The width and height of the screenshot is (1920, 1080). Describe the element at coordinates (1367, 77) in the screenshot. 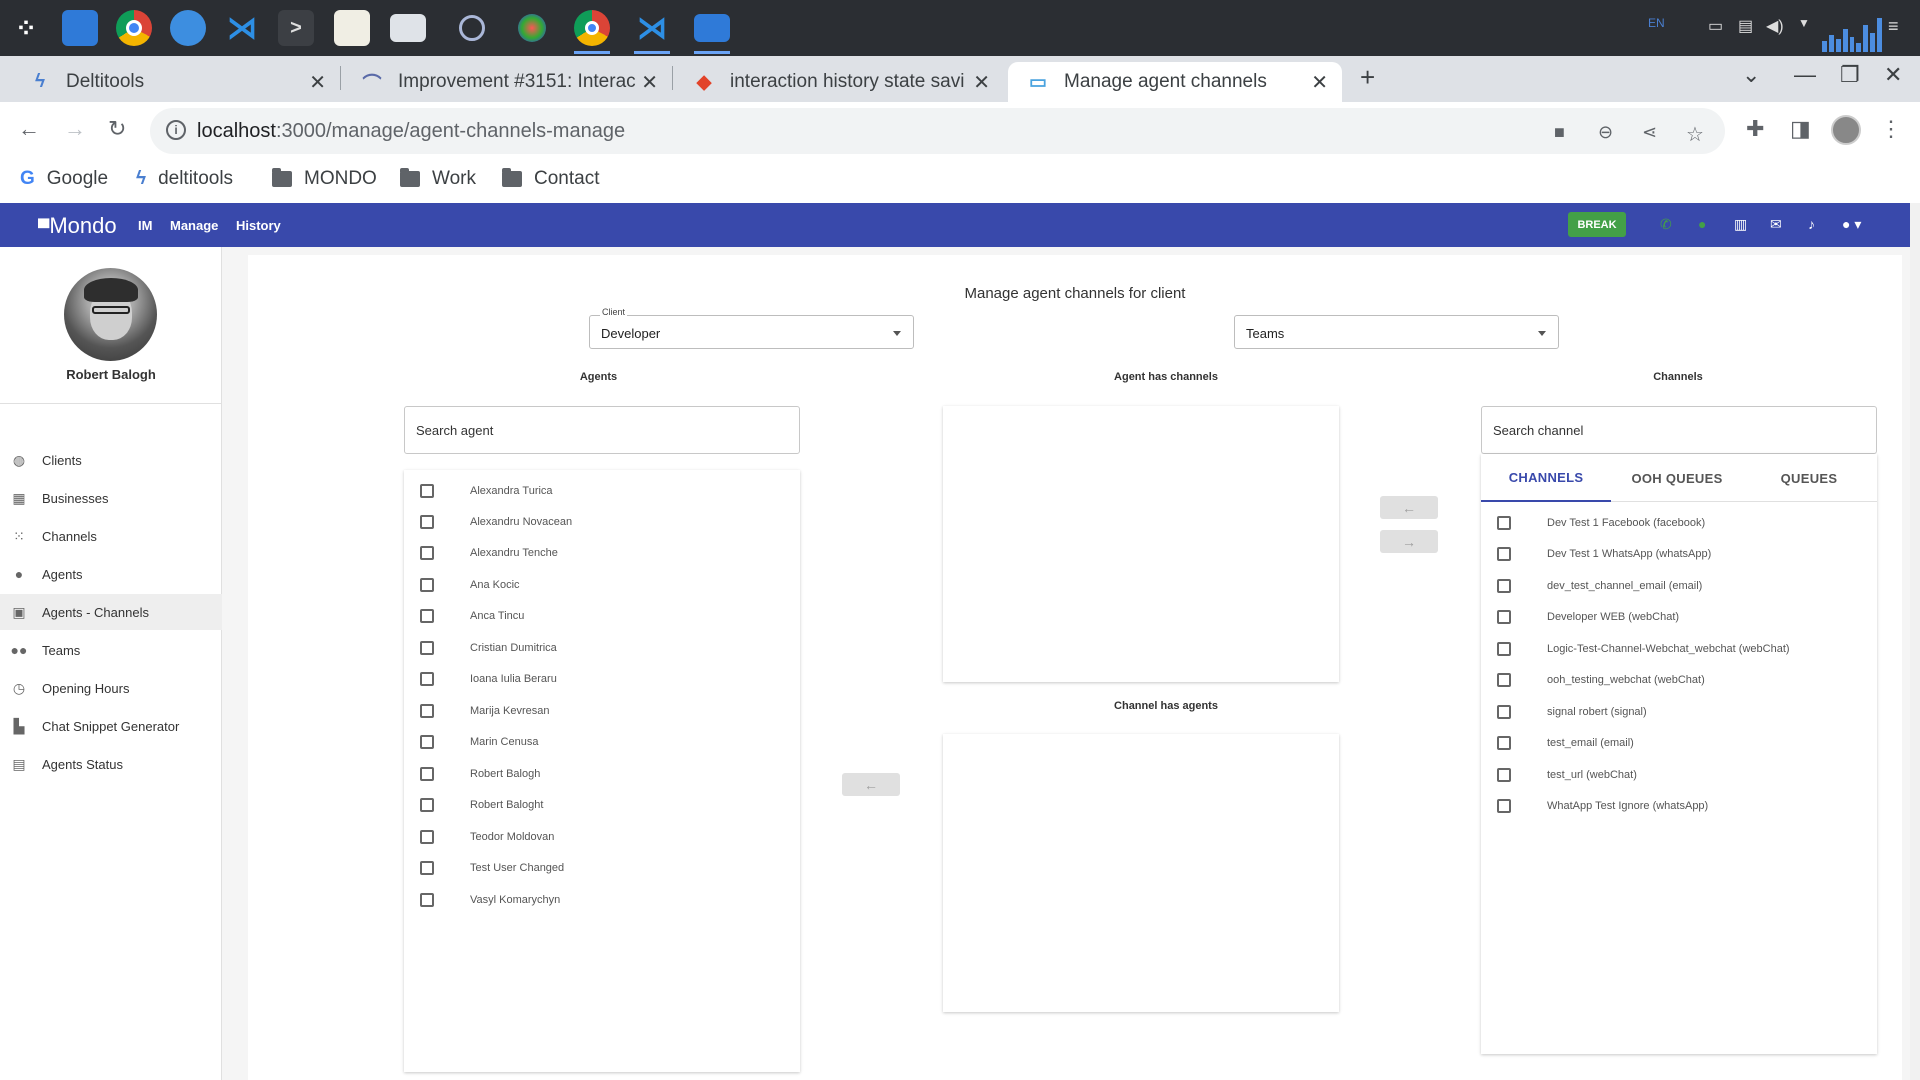

I see `new-tab-button: +` at that location.